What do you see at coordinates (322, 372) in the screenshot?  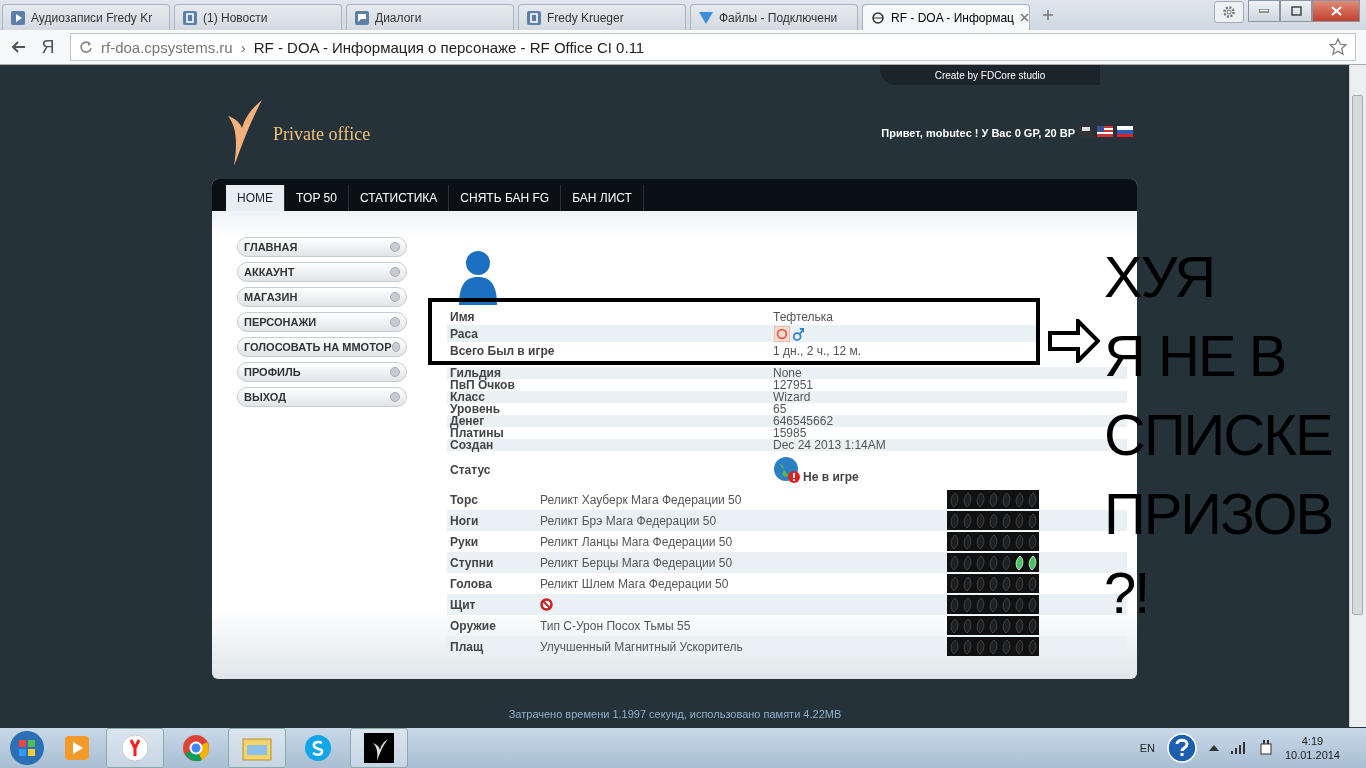 I see `menu-button: ПРОФИЛЬ` at bounding box center [322, 372].